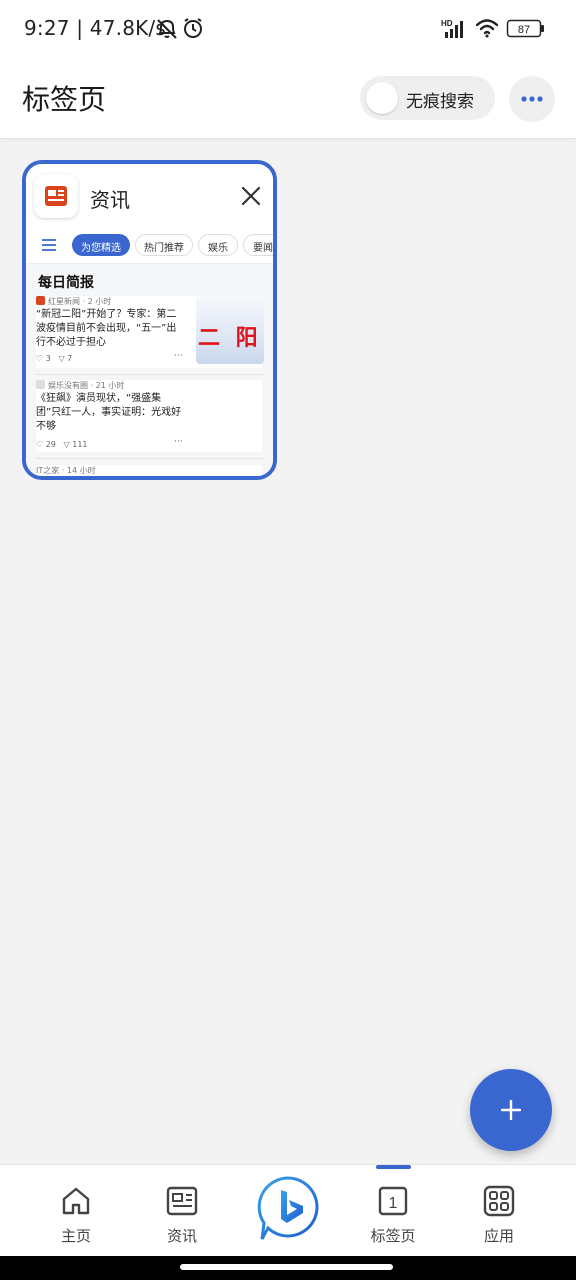 Image resolution: width=576 pixels, height=1280 pixels. I want to click on news-item: IT之家 · 14 小时, so click(149, 470).